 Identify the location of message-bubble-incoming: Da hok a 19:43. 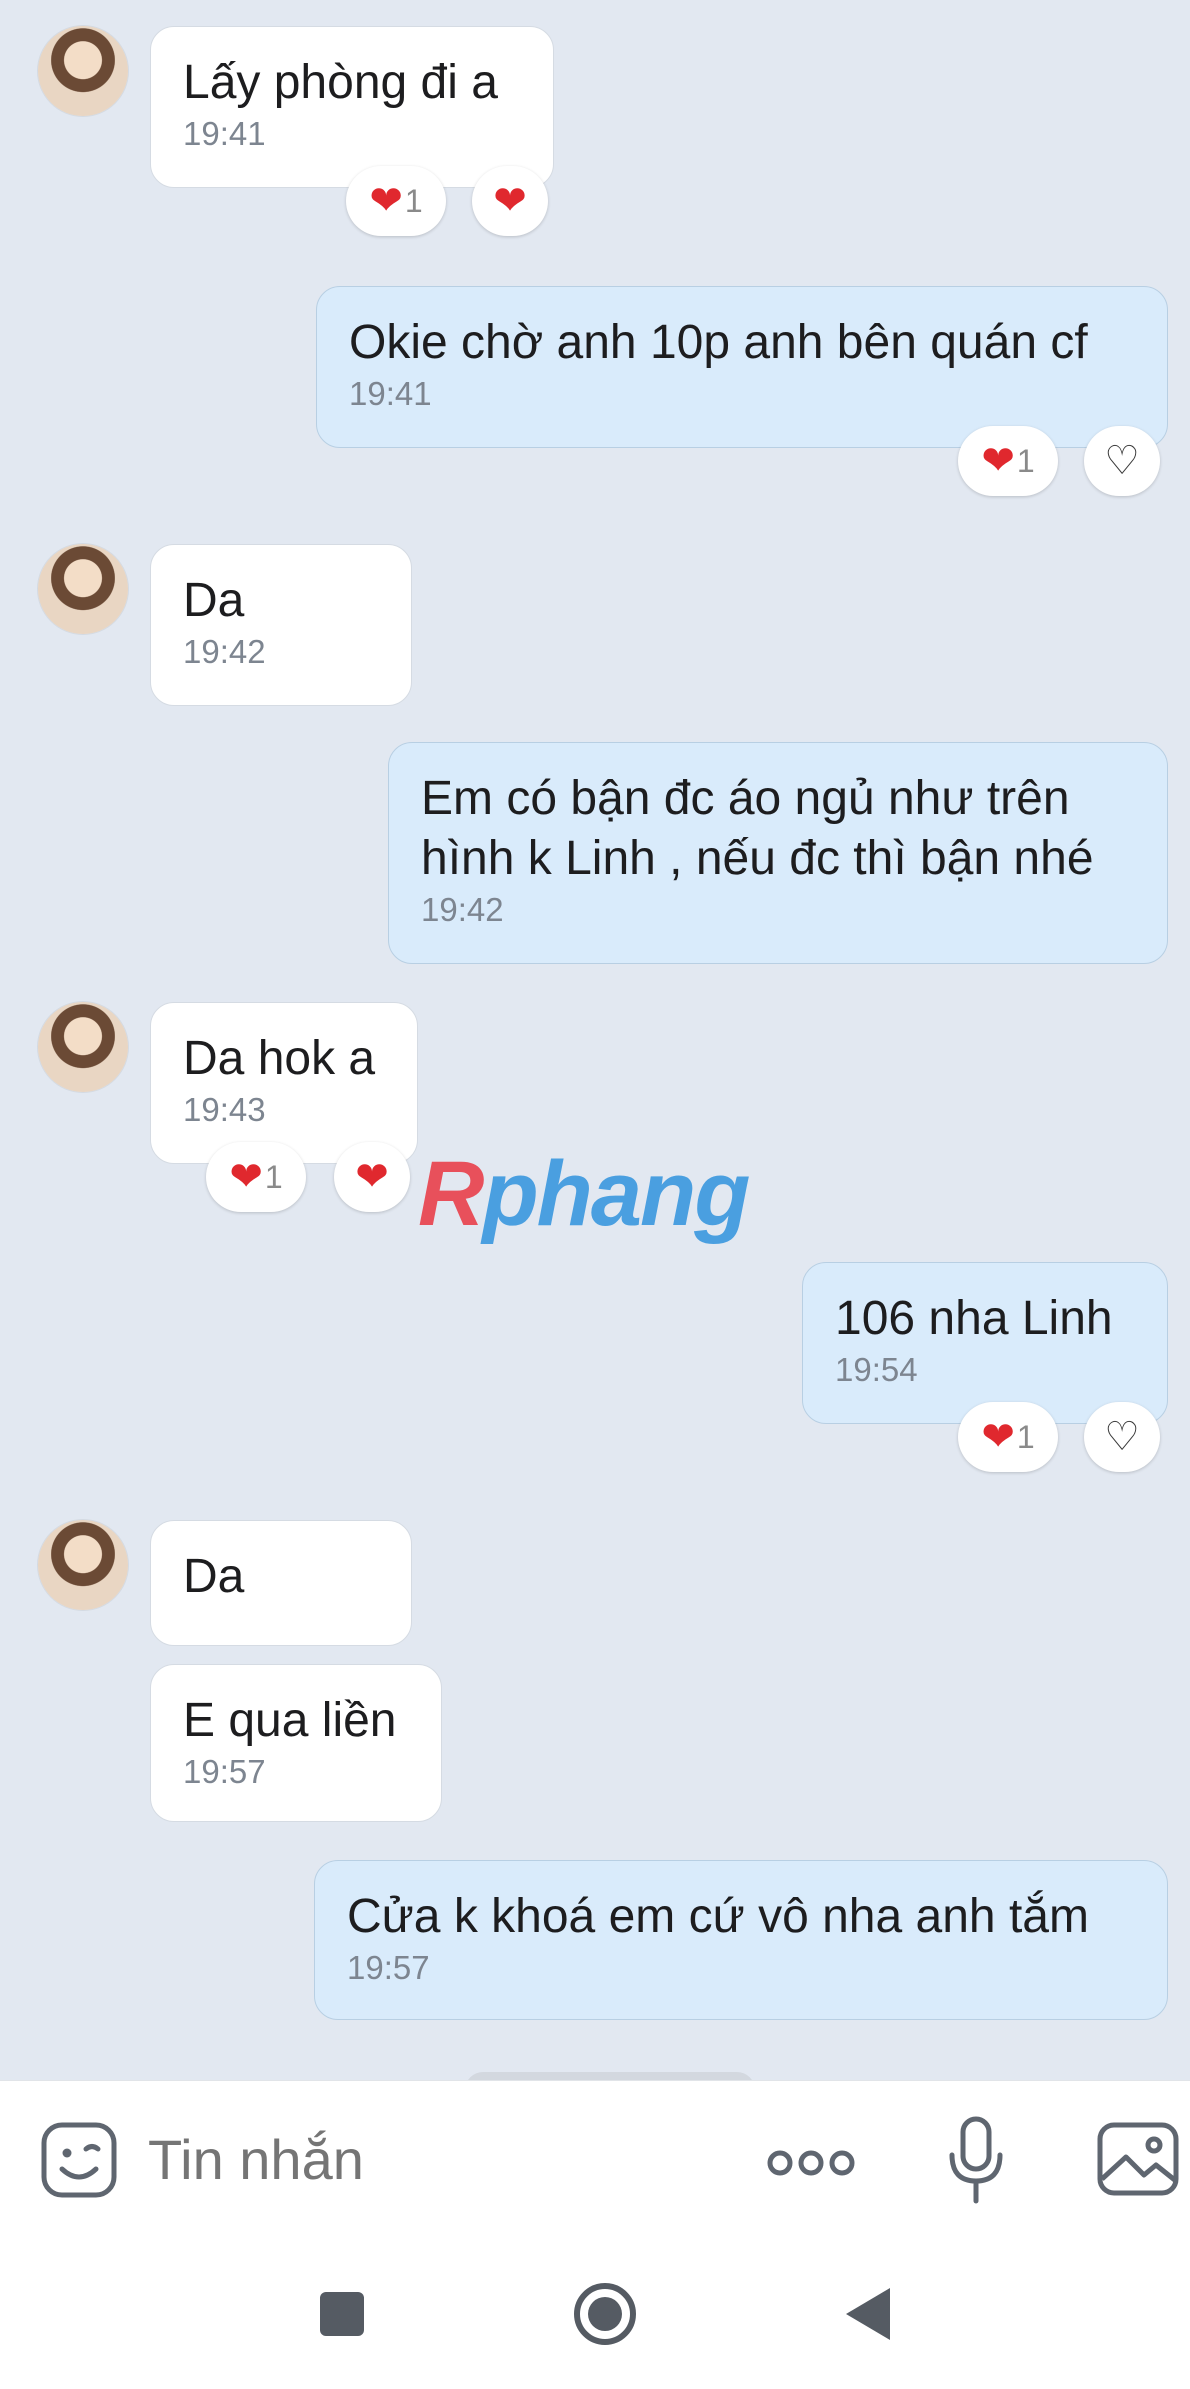
(284, 1083).